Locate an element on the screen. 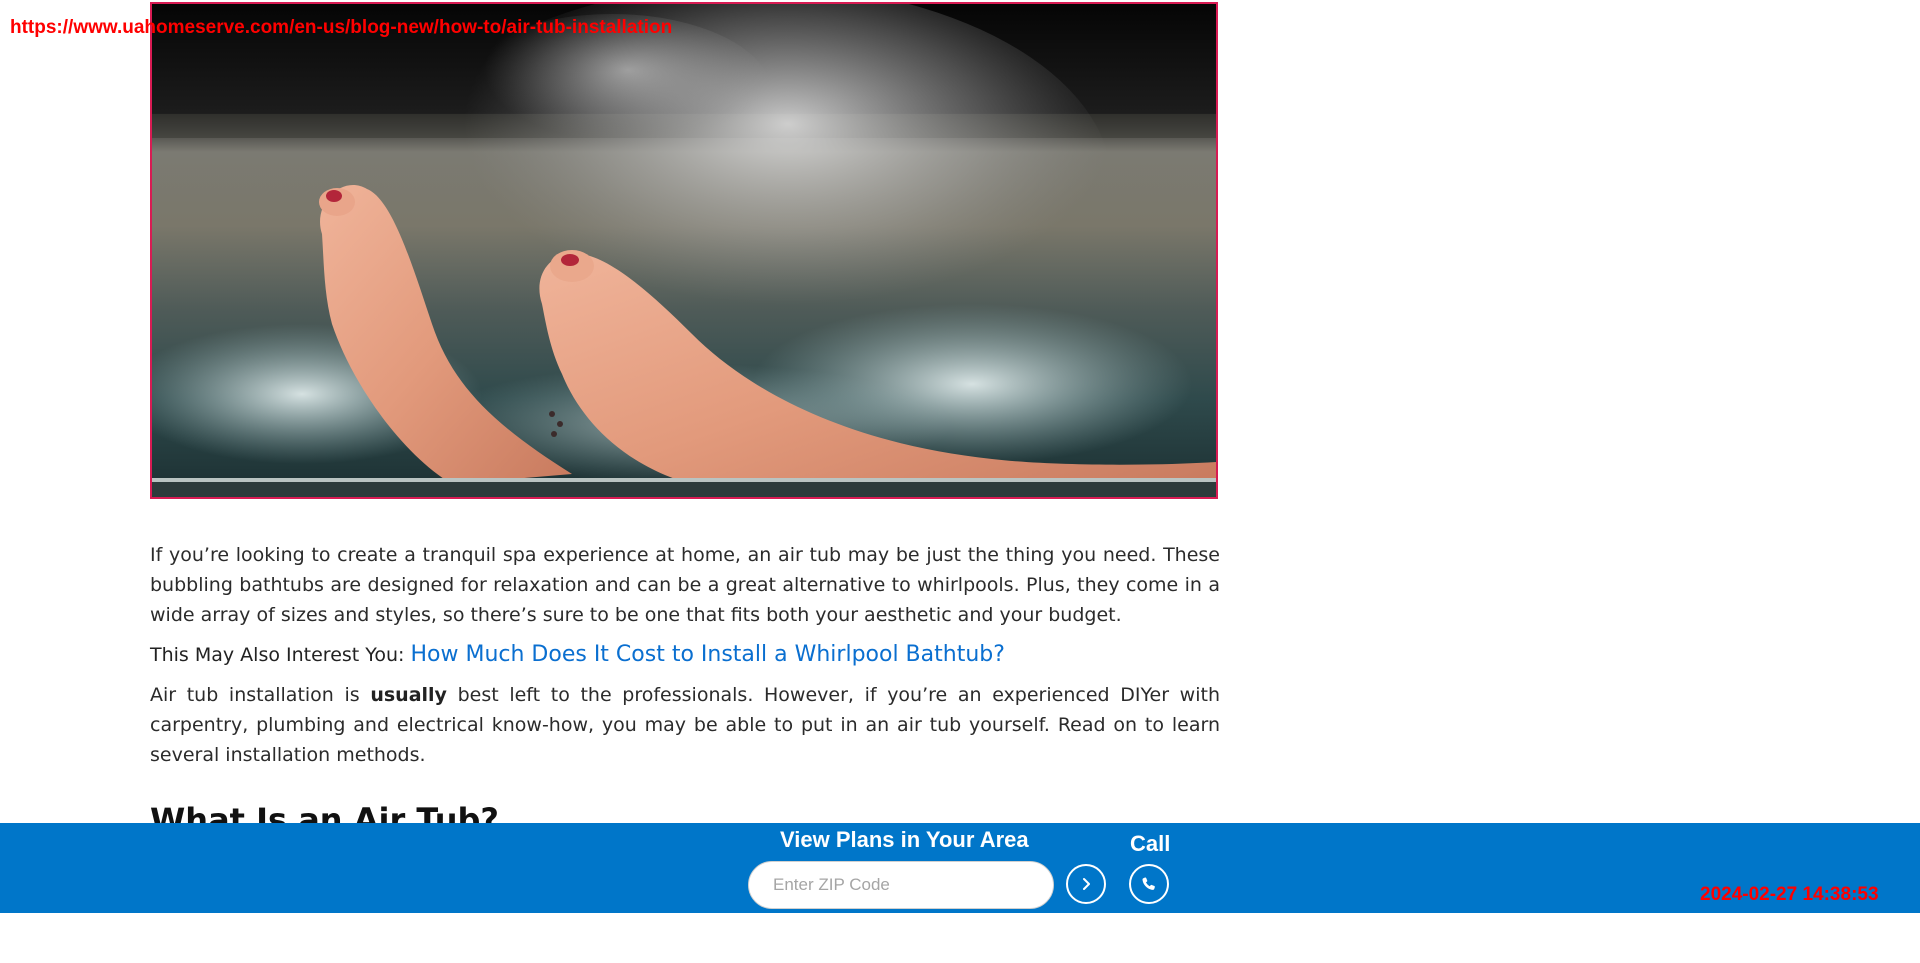  chevron-right-icon is located at coordinates (1086, 884).